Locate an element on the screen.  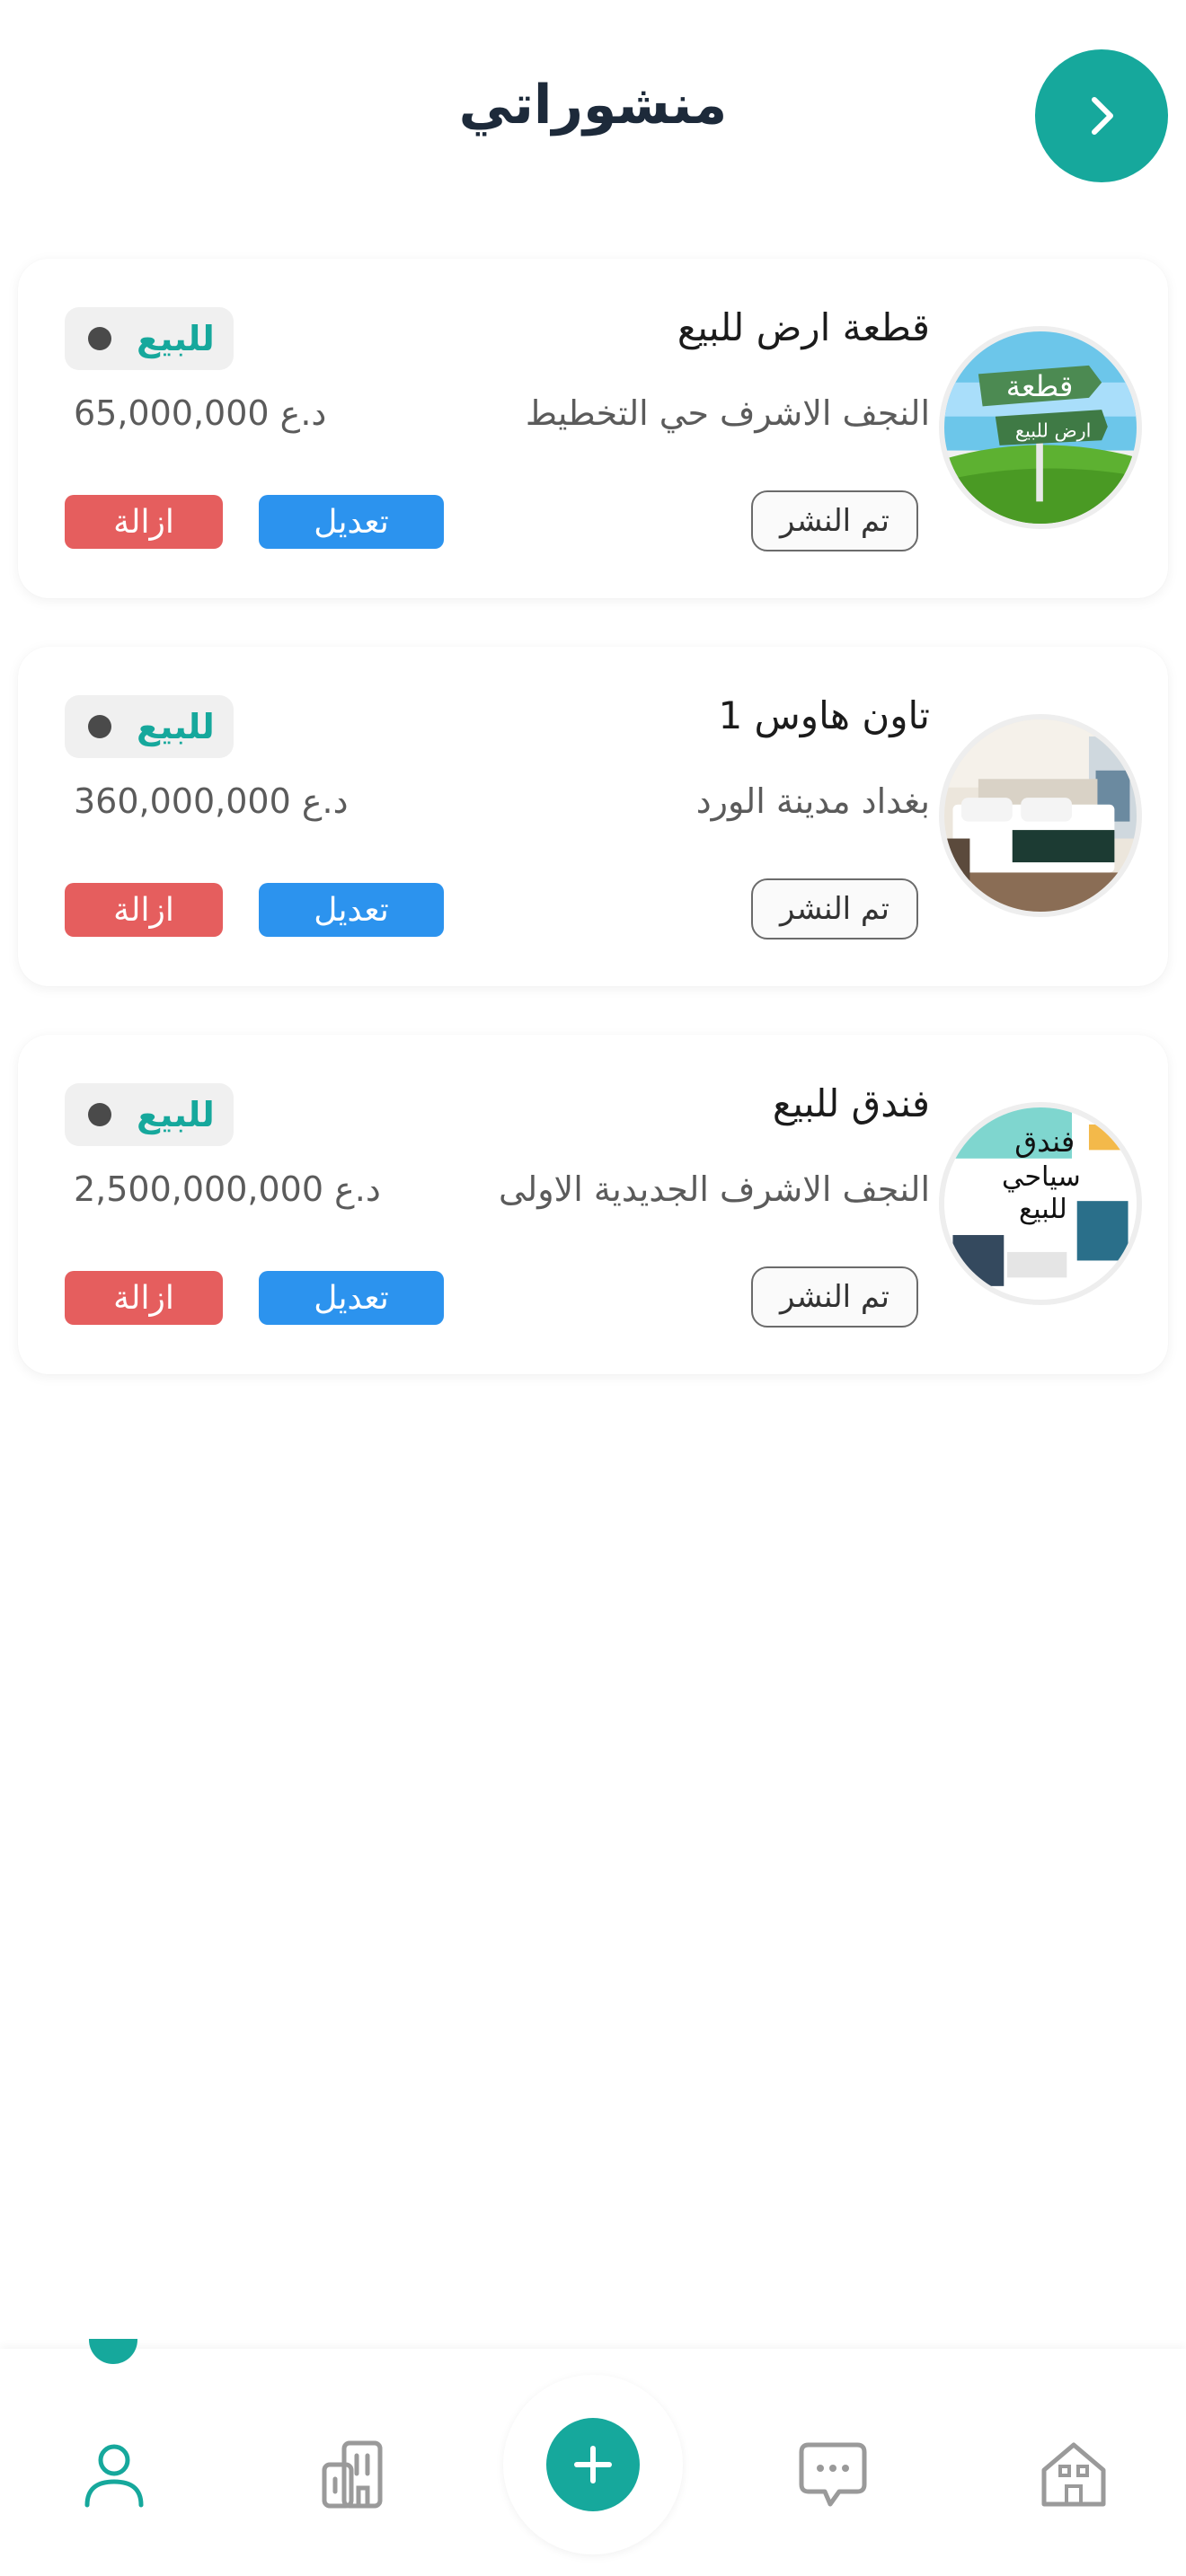
thumbnail-text: فندق is located at coordinates (1044, 1142).